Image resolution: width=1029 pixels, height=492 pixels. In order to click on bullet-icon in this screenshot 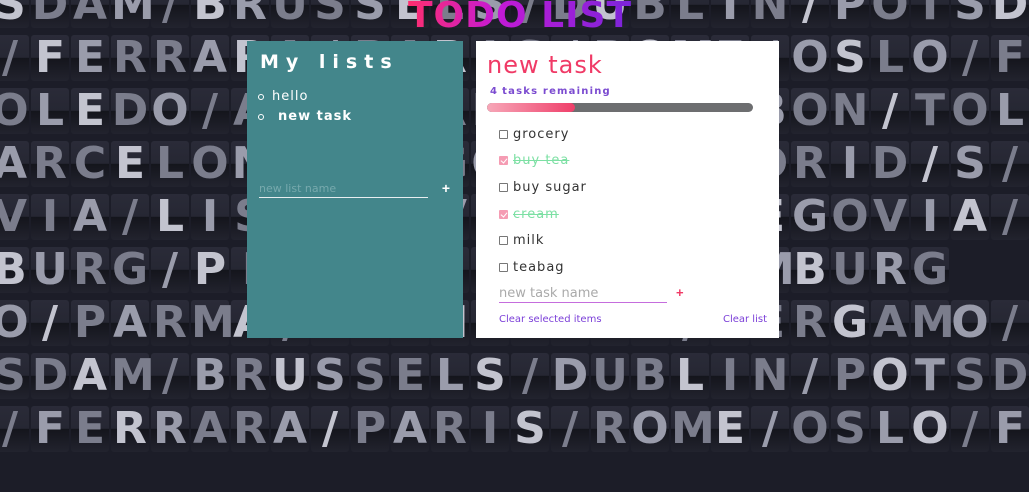, I will do `click(261, 97)`.